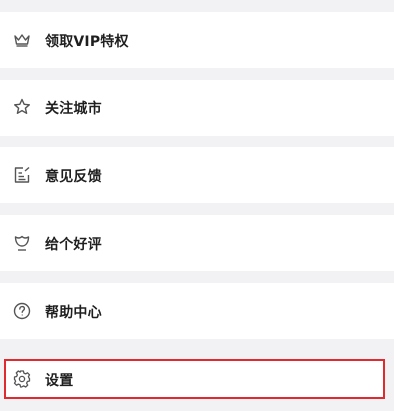  Describe the element at coordinates (197, 243) in the screenshot. I see `menu-item-rate-us: 给个好评` at that location.